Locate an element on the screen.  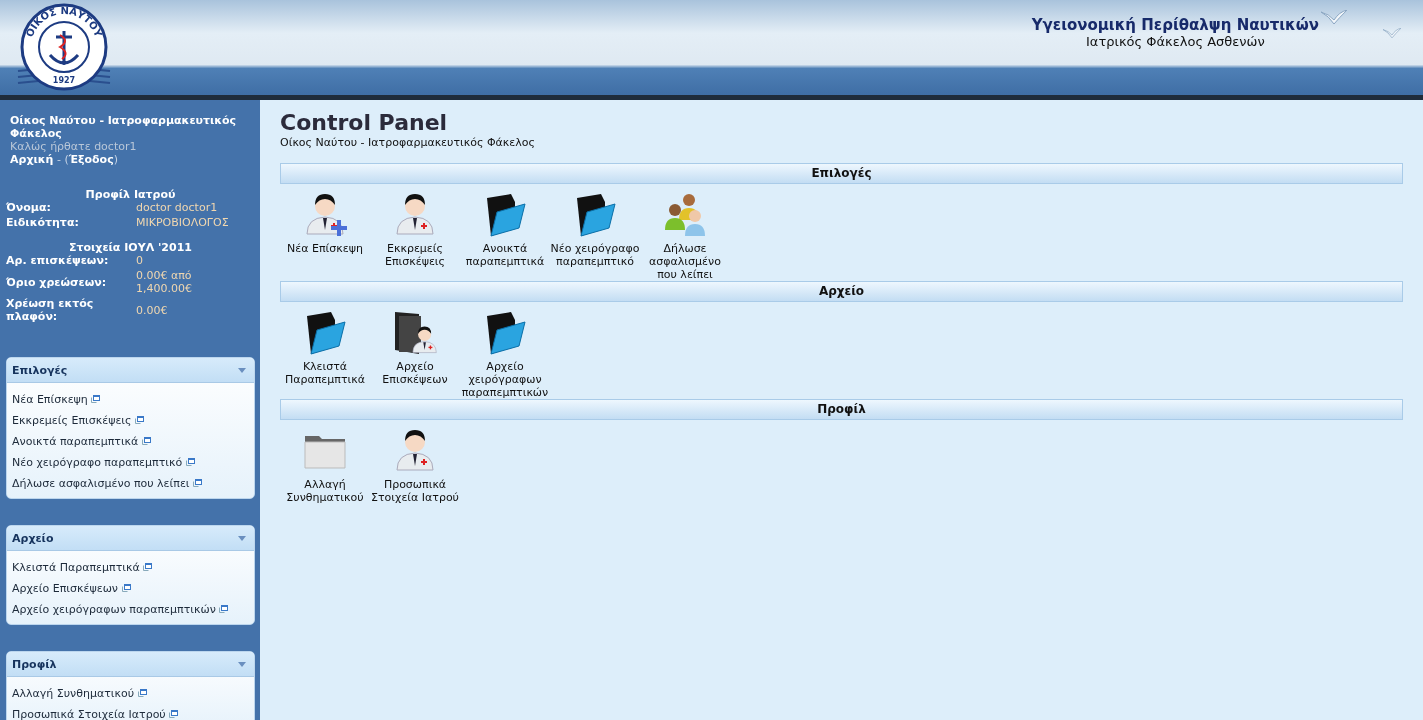
stats-label: Χρέωση εκτός πλαφόν: is located at coordinates (50, 310).